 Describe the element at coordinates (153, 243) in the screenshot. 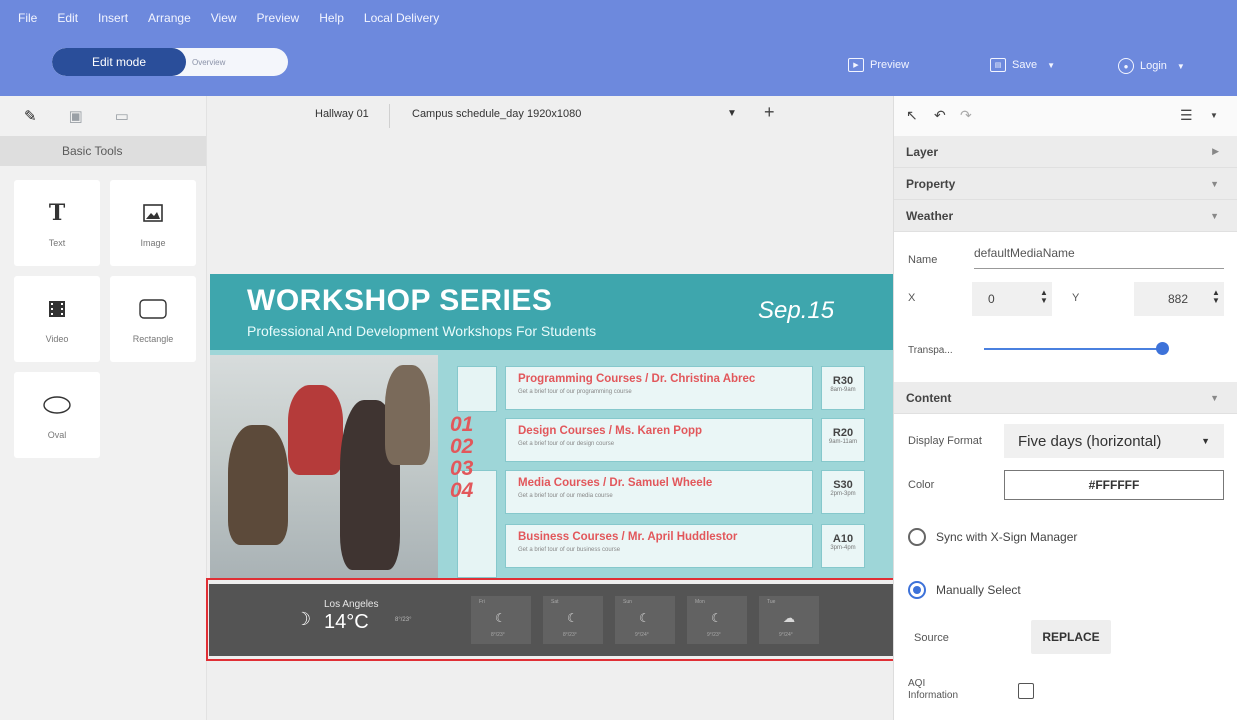

I see `tool-label: Image` at that location.